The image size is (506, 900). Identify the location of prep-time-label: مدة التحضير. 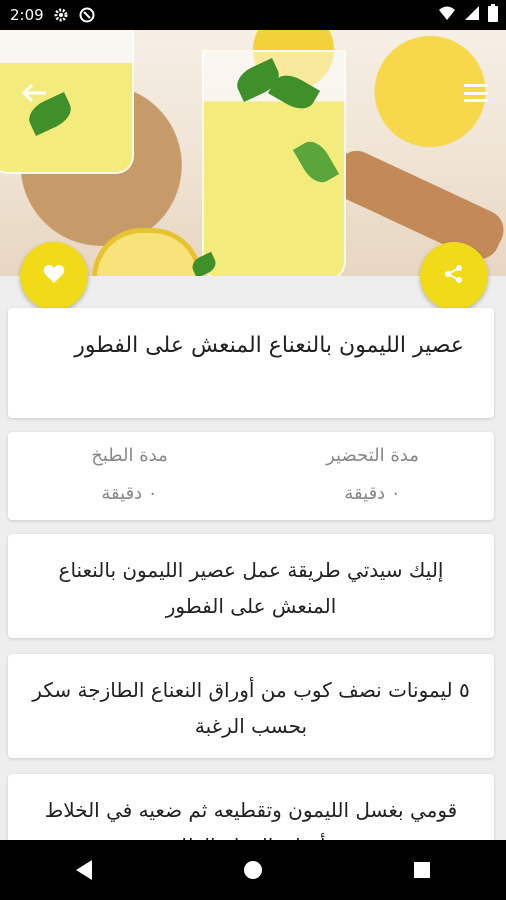
(372, 455).